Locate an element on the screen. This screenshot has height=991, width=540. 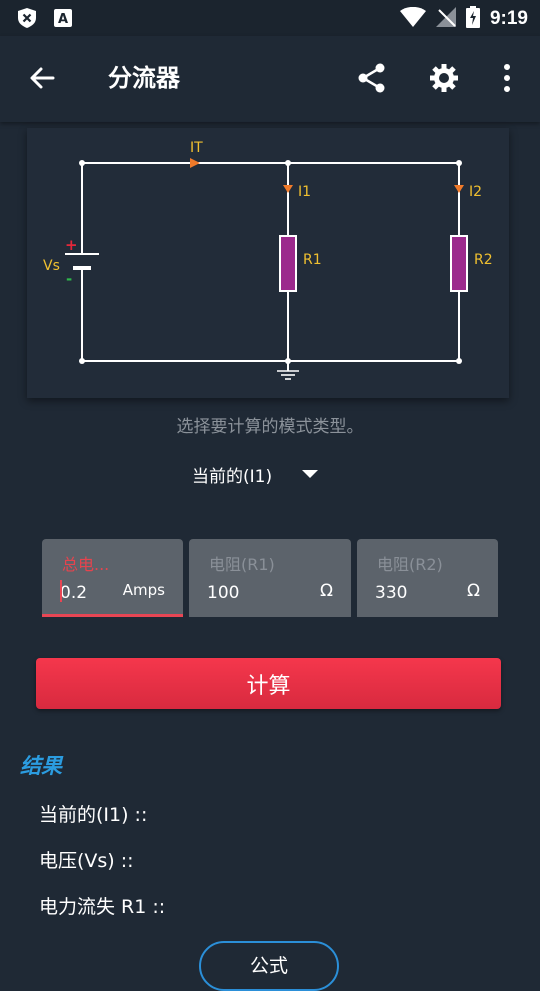
back-arrow-icon is located at coordinates (42, 78).